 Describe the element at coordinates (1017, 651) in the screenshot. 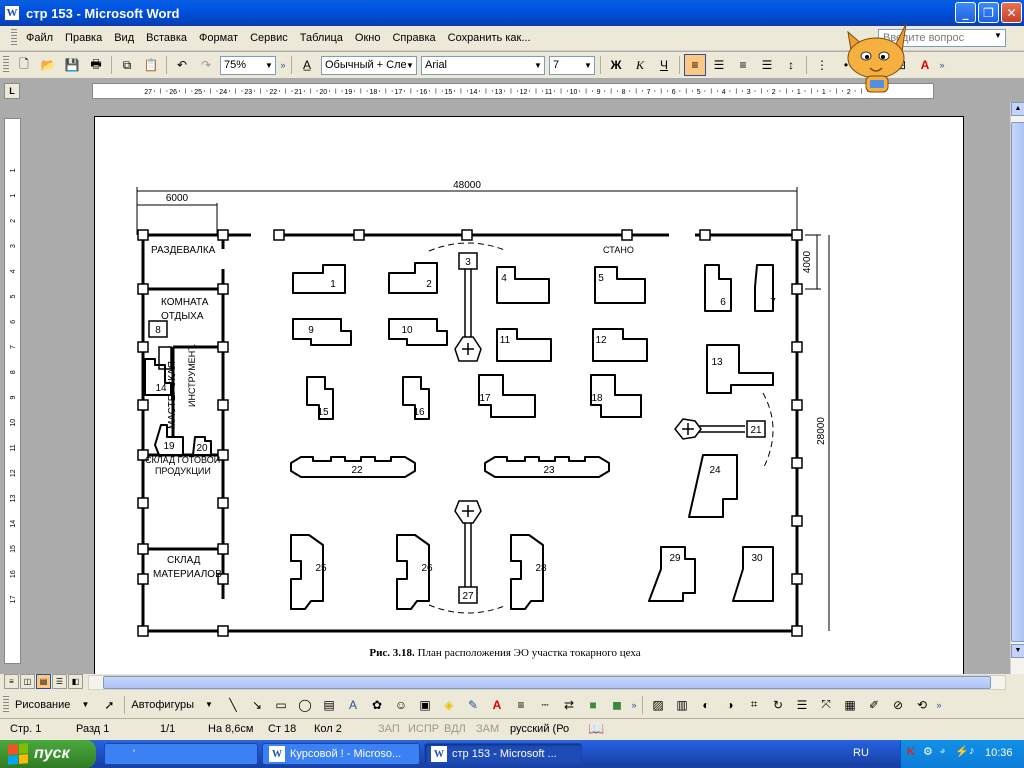

I see `scroll-down-icon: ▼` at that location.